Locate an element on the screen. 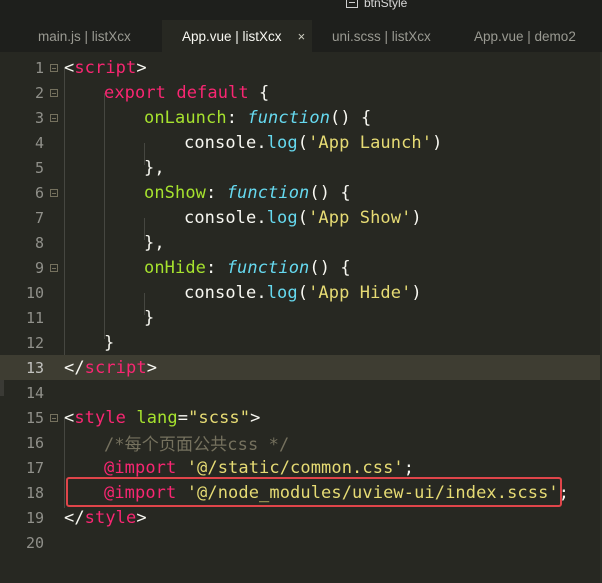  line-number: 5 is located at coordinates (39, 167).